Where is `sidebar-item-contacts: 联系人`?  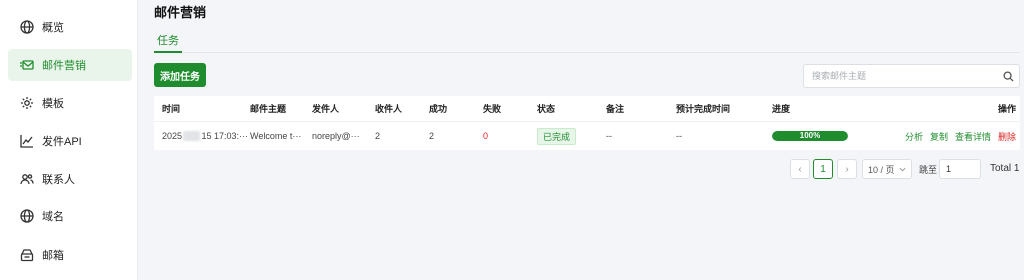 sidebar-item-contacts: 联系人 is located at coordinates (70, 179).